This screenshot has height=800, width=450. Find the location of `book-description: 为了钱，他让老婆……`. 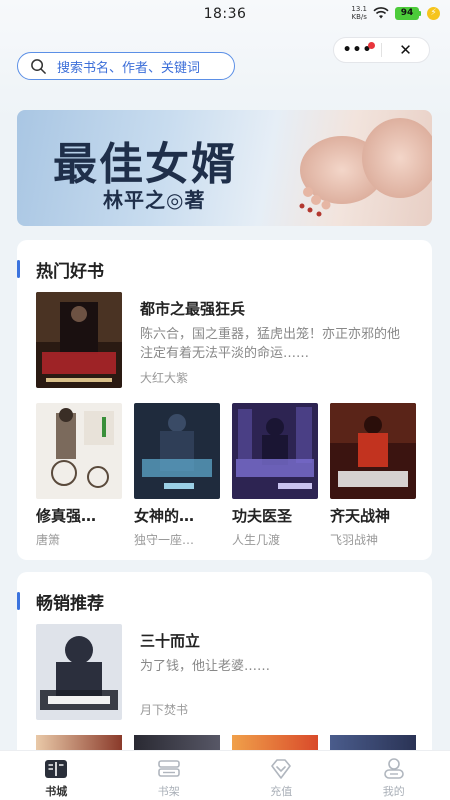

book-description: 为了钱，他让老婆…… is located at coordinates (205, 666).